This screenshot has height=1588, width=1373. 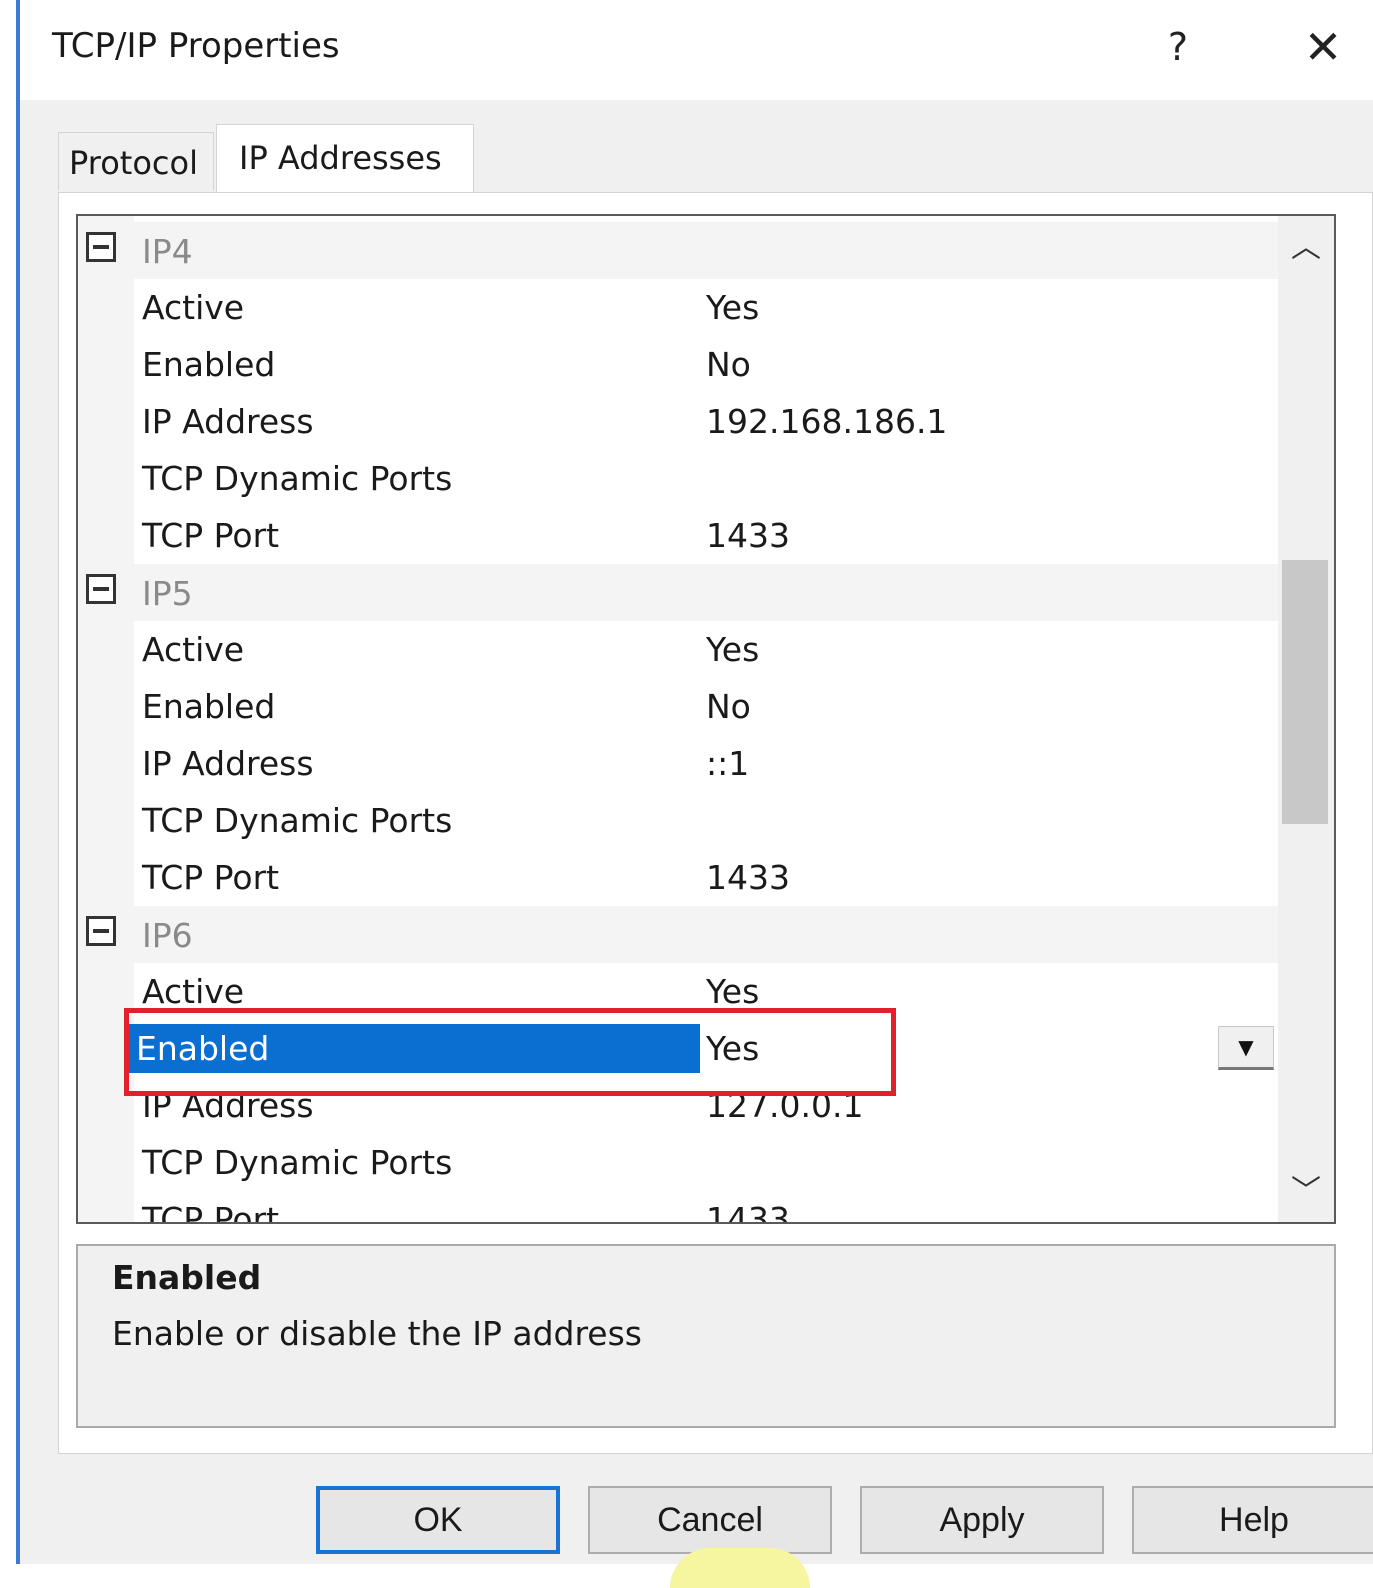 I want to click on cancel-button: Cancel, so click(x=710, y=1520).